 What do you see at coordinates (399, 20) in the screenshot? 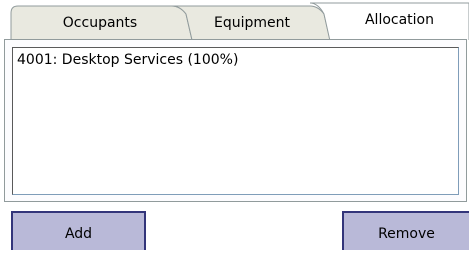
I see `tab-allocation: Allocation` at bounding box center [399, 20].